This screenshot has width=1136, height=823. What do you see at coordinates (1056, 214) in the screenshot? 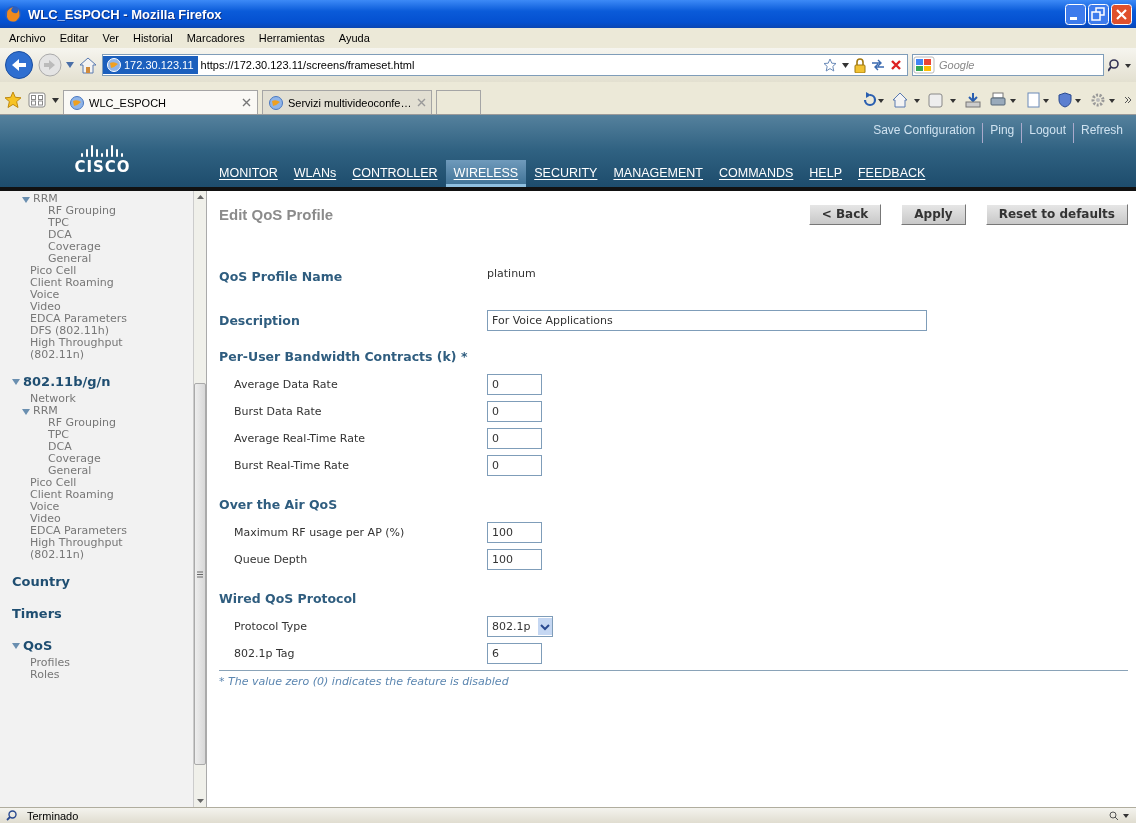
I see `page-button: Reset to defaults` at bounding box center [1056, 214].